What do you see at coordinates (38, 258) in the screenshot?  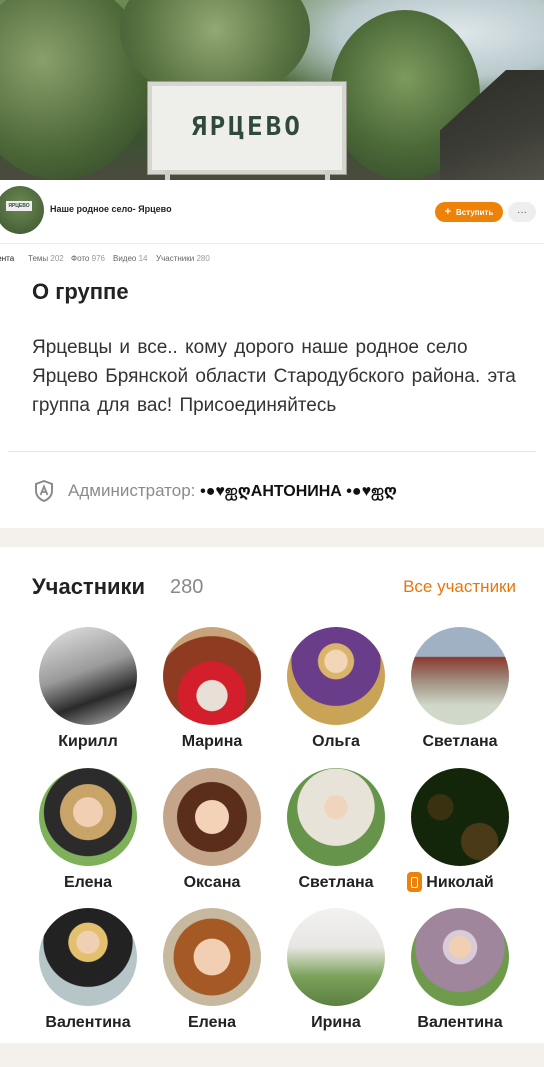 I see `tab-label: Темы` at bounding box center [38, 258].